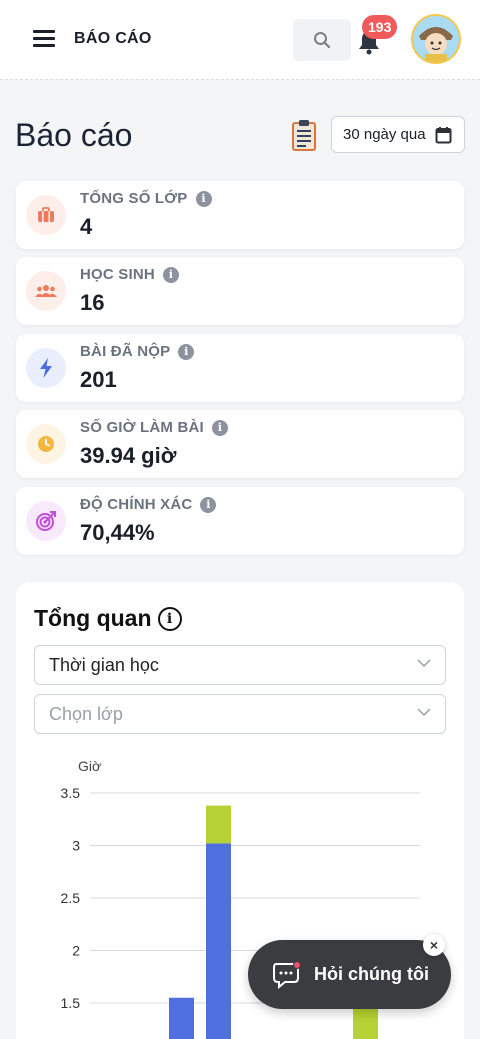 The width and height of the screenshot is (480, 1039). I want to click on stat-value: 70,44%, so click(117, 532).